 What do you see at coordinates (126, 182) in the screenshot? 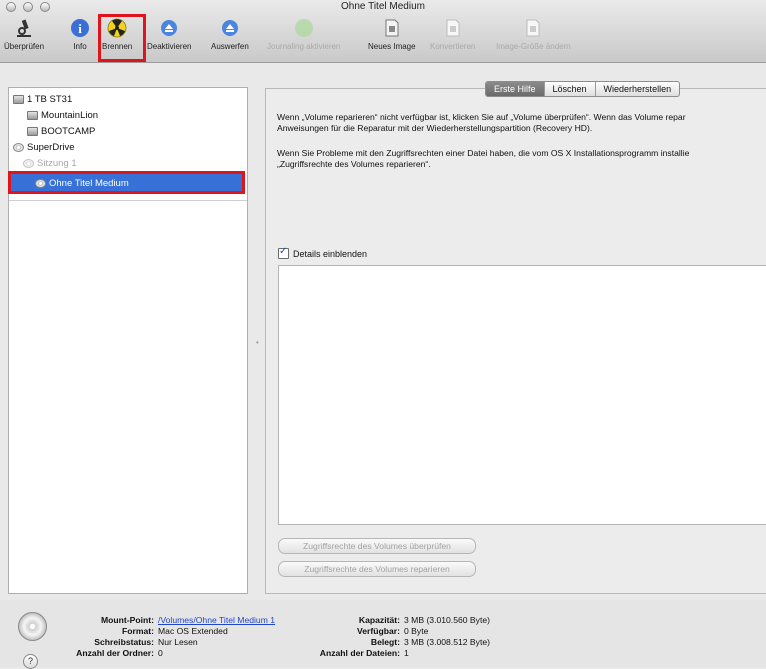
I see `medium-highlight-box` at bounding box center [126, 182].